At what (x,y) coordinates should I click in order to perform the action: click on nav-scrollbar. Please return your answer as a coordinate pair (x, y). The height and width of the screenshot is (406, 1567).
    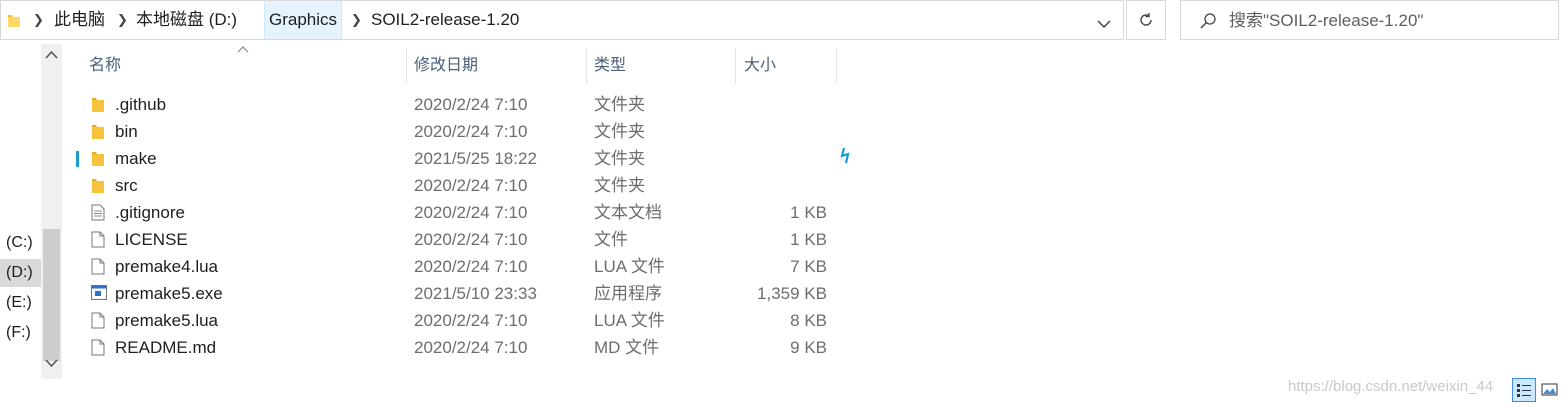
    Looking at the image, I should click on (51, 211).